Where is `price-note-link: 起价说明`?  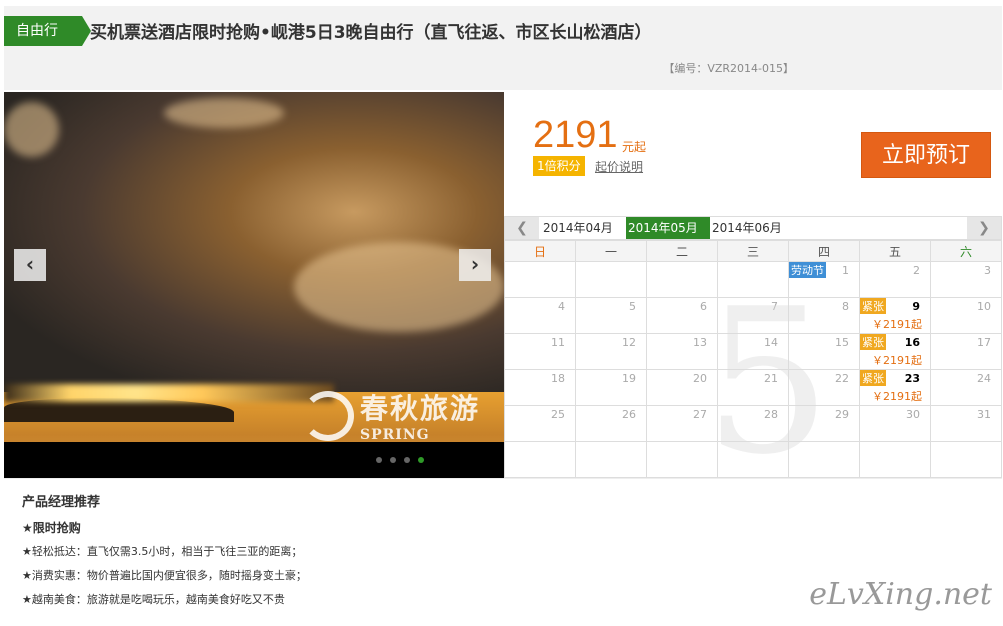
price-note-link: 起价说明 is located at coordinates (619, 166).